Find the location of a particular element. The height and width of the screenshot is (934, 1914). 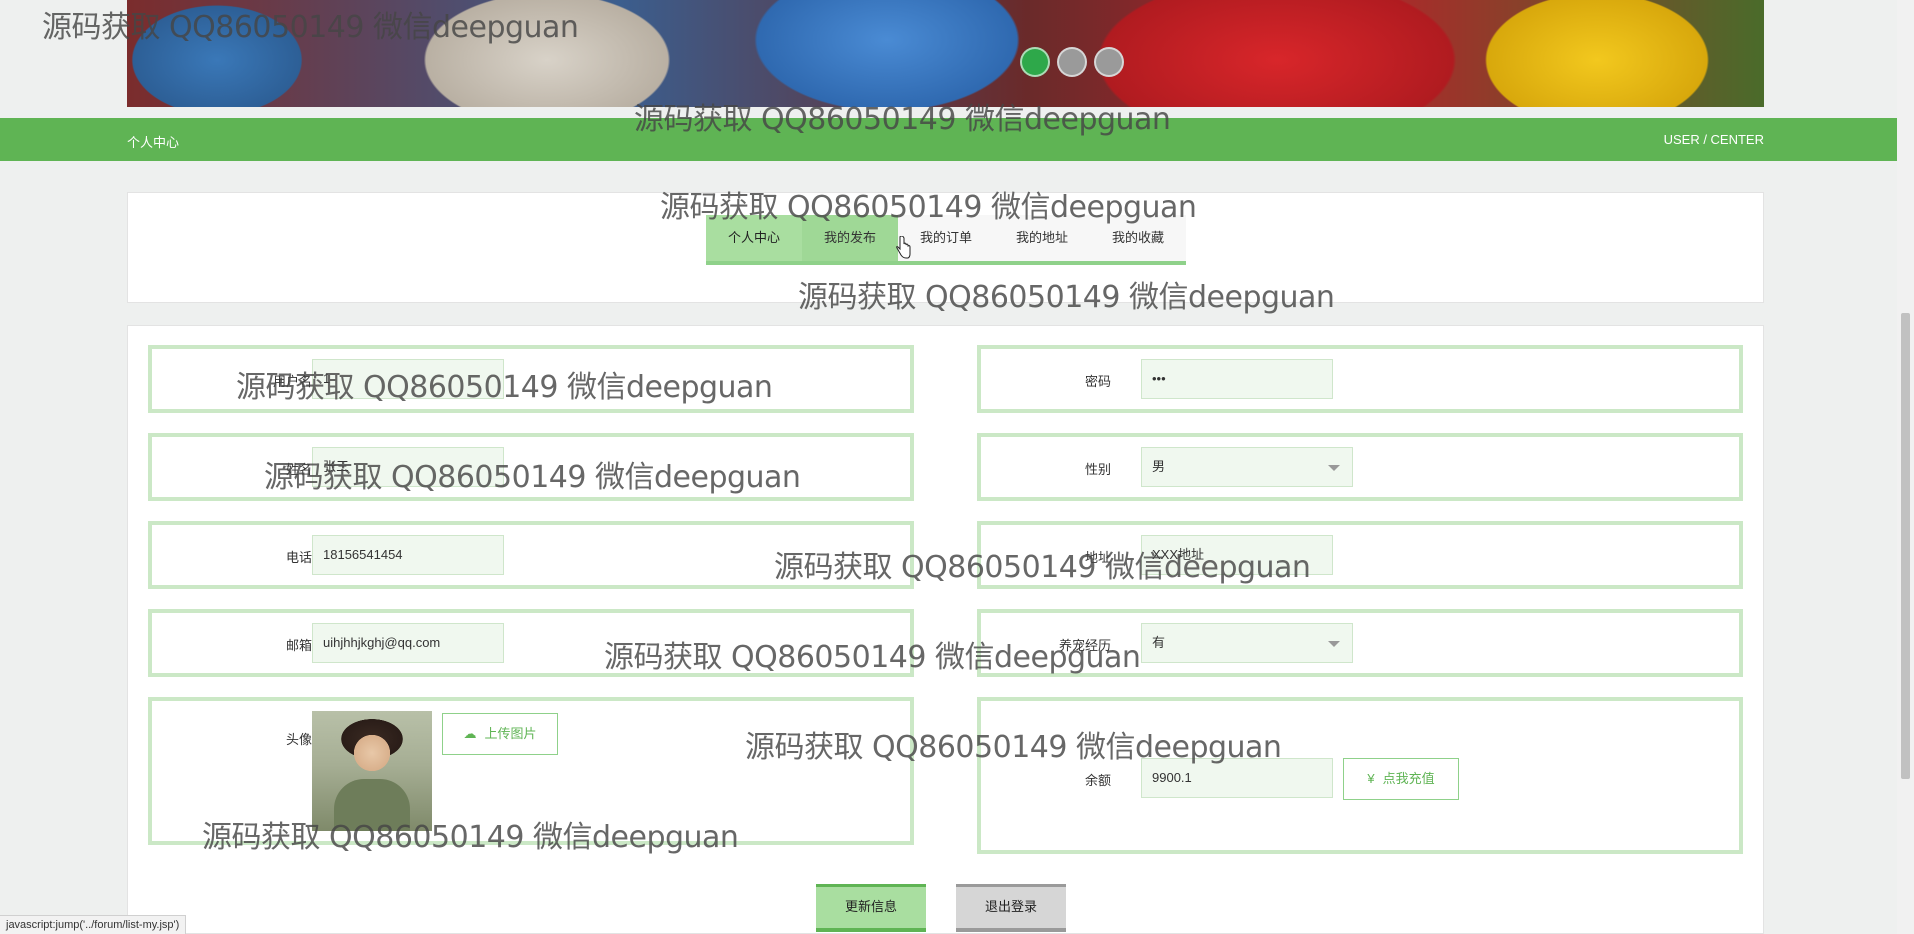

hand-cursor-icon is located at coordinates (903, 247).